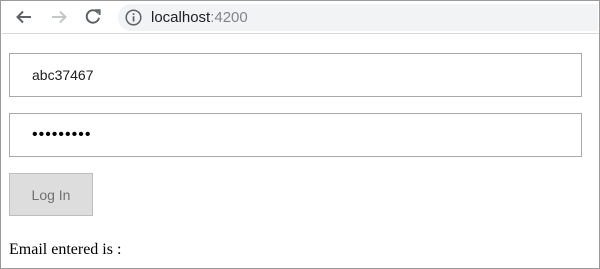 This screenshot has width=600, height=269. I want to click on arrow-left-icon, so click(23, 17).